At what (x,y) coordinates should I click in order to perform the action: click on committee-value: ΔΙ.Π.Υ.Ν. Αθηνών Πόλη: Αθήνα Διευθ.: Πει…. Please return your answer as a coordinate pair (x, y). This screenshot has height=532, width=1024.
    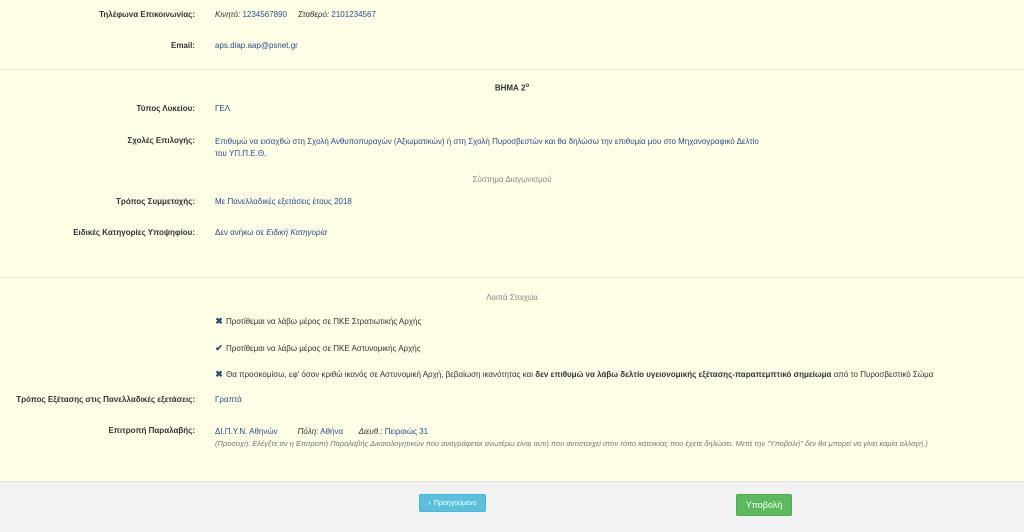
    Looking at the image, I should click on (615, 438).